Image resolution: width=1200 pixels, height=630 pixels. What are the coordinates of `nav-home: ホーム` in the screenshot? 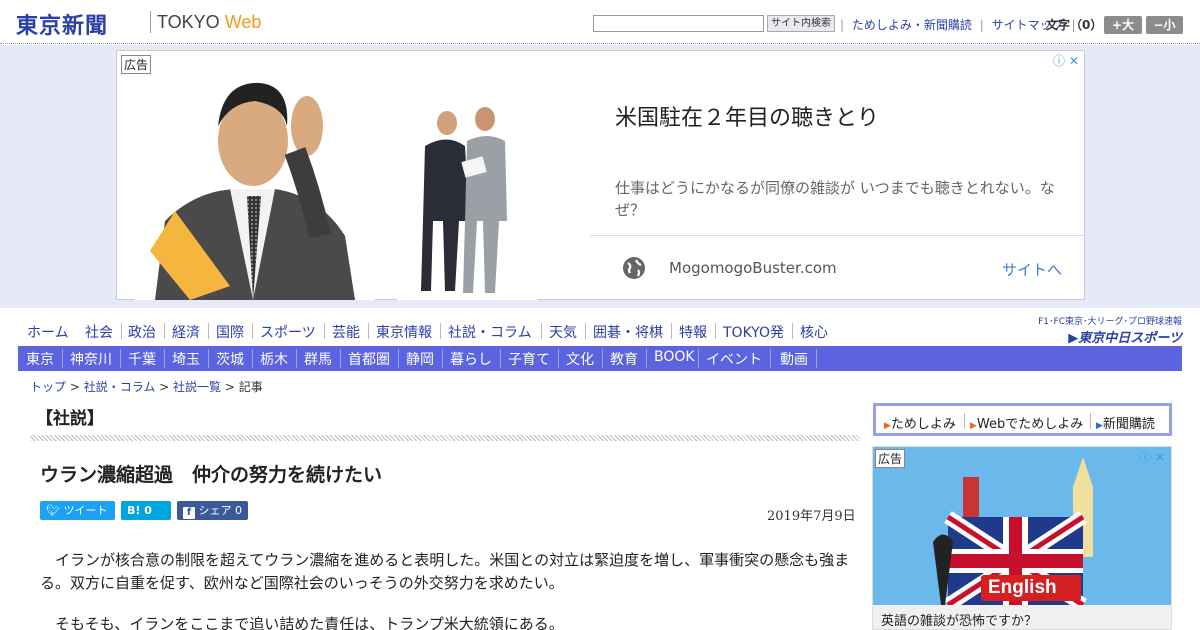 It's located at (48, 332).